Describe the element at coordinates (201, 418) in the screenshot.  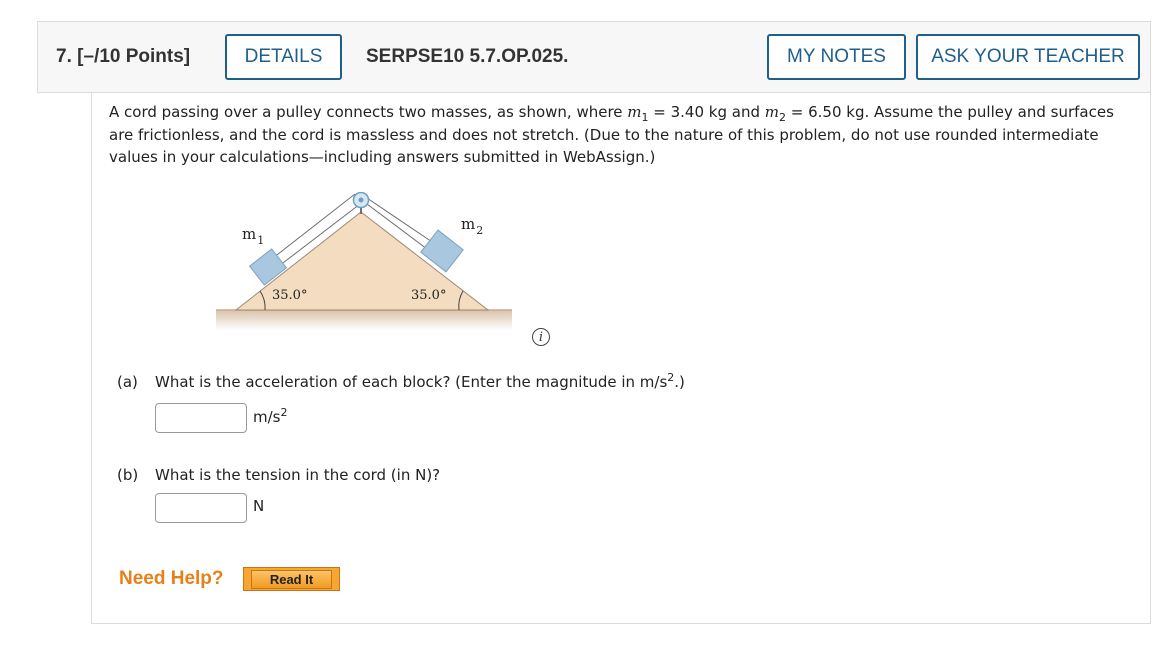
I see `answer-a-input` at that location.